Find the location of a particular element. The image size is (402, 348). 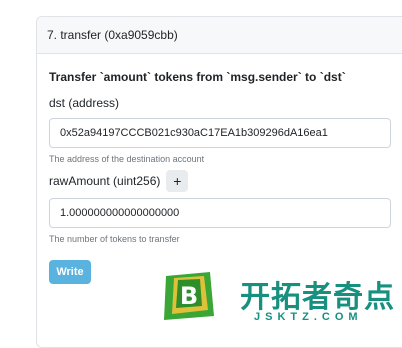

write-button-label: Write is located at coordinates (70, 272).